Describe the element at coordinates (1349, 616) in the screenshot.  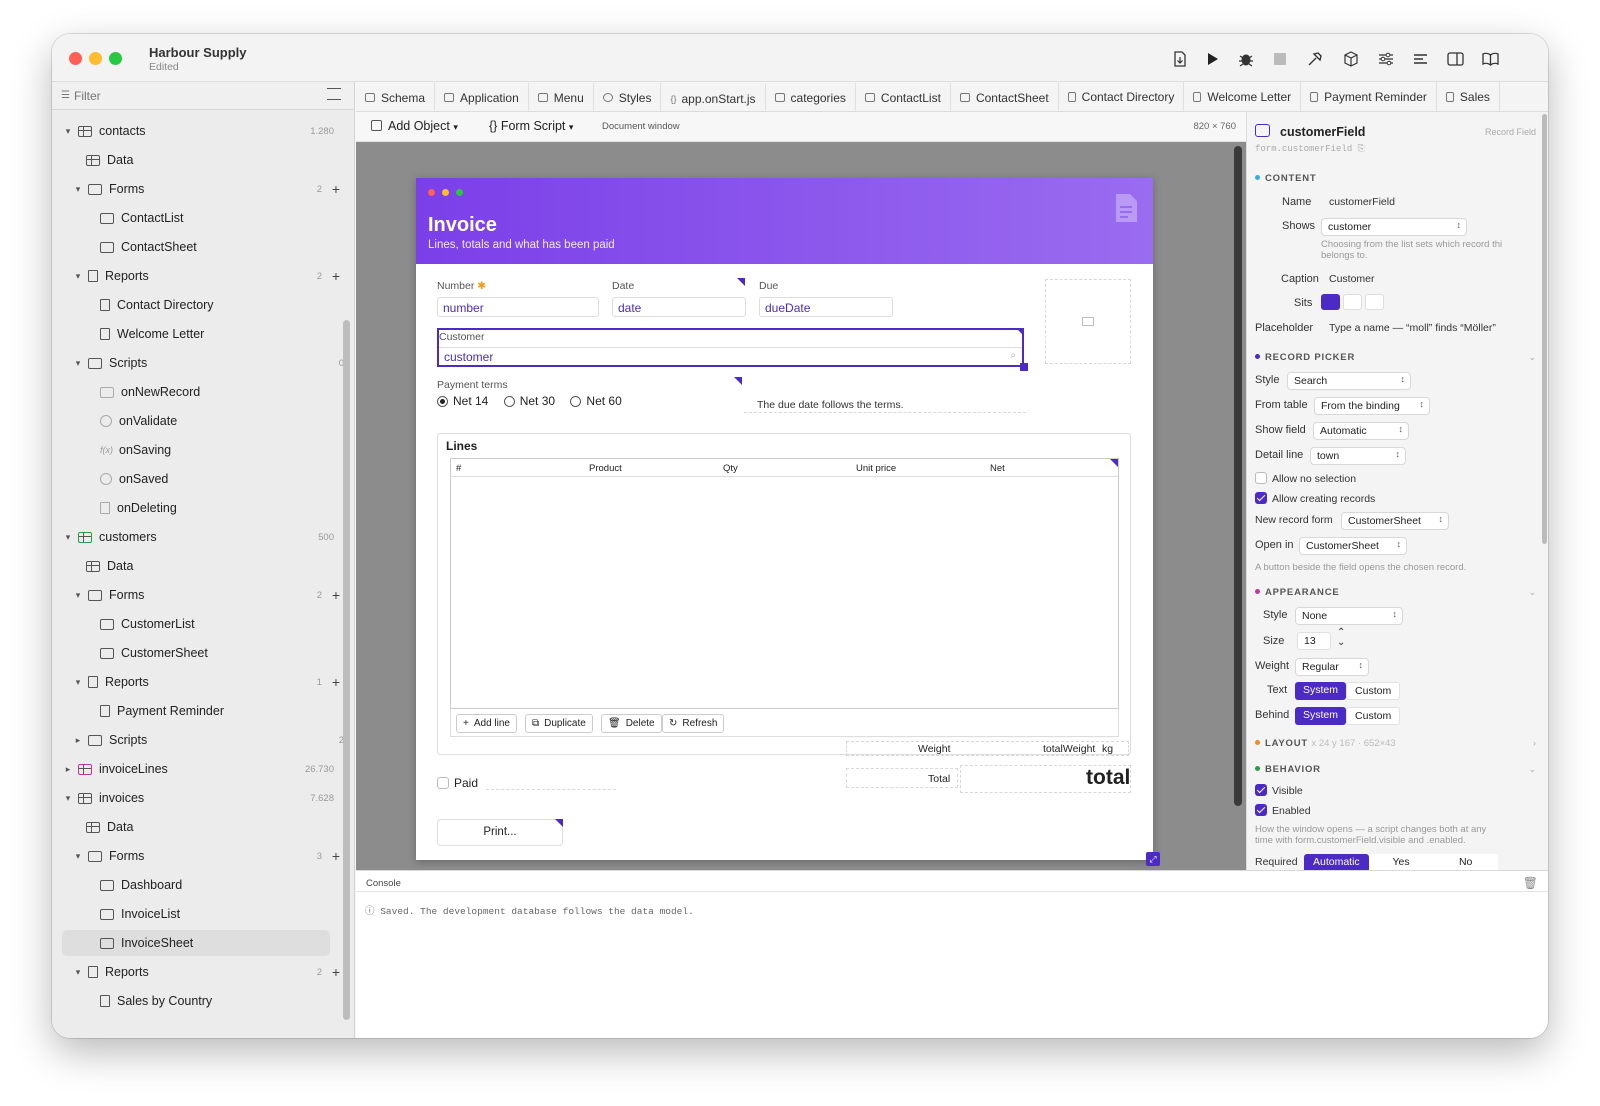
I see `appearance-style-select: None` at that location.